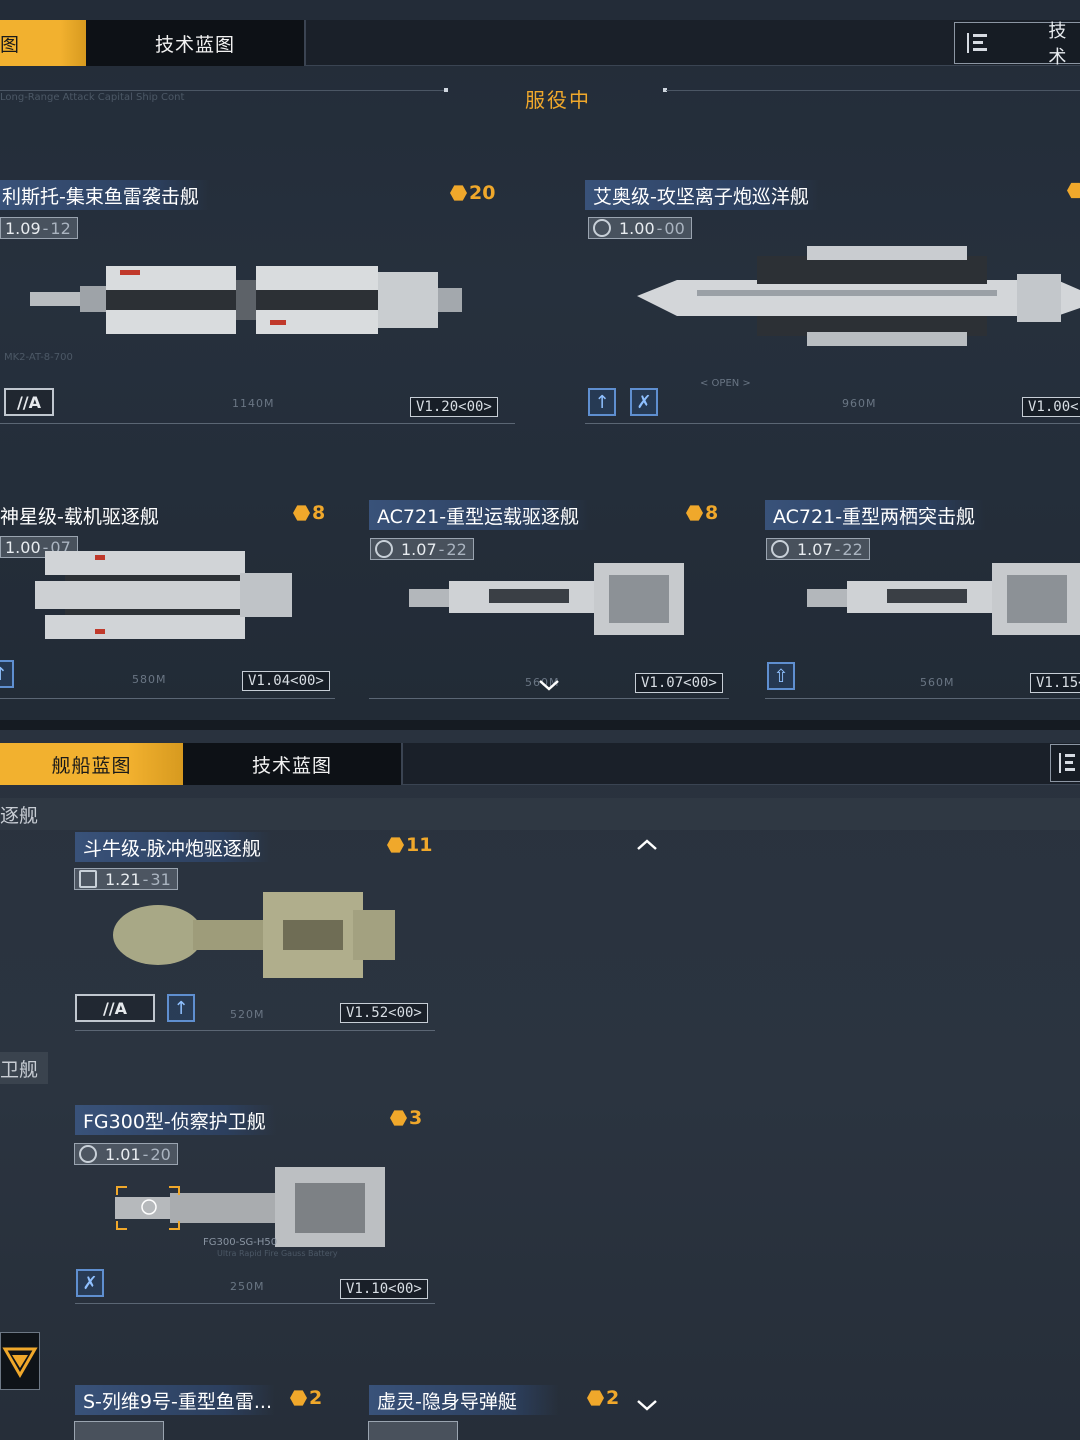 The image size is (1080, 1440). Describe the element at coordinates (19, 815) in the screenshot. I see `category-label: 逐舰` at that location.